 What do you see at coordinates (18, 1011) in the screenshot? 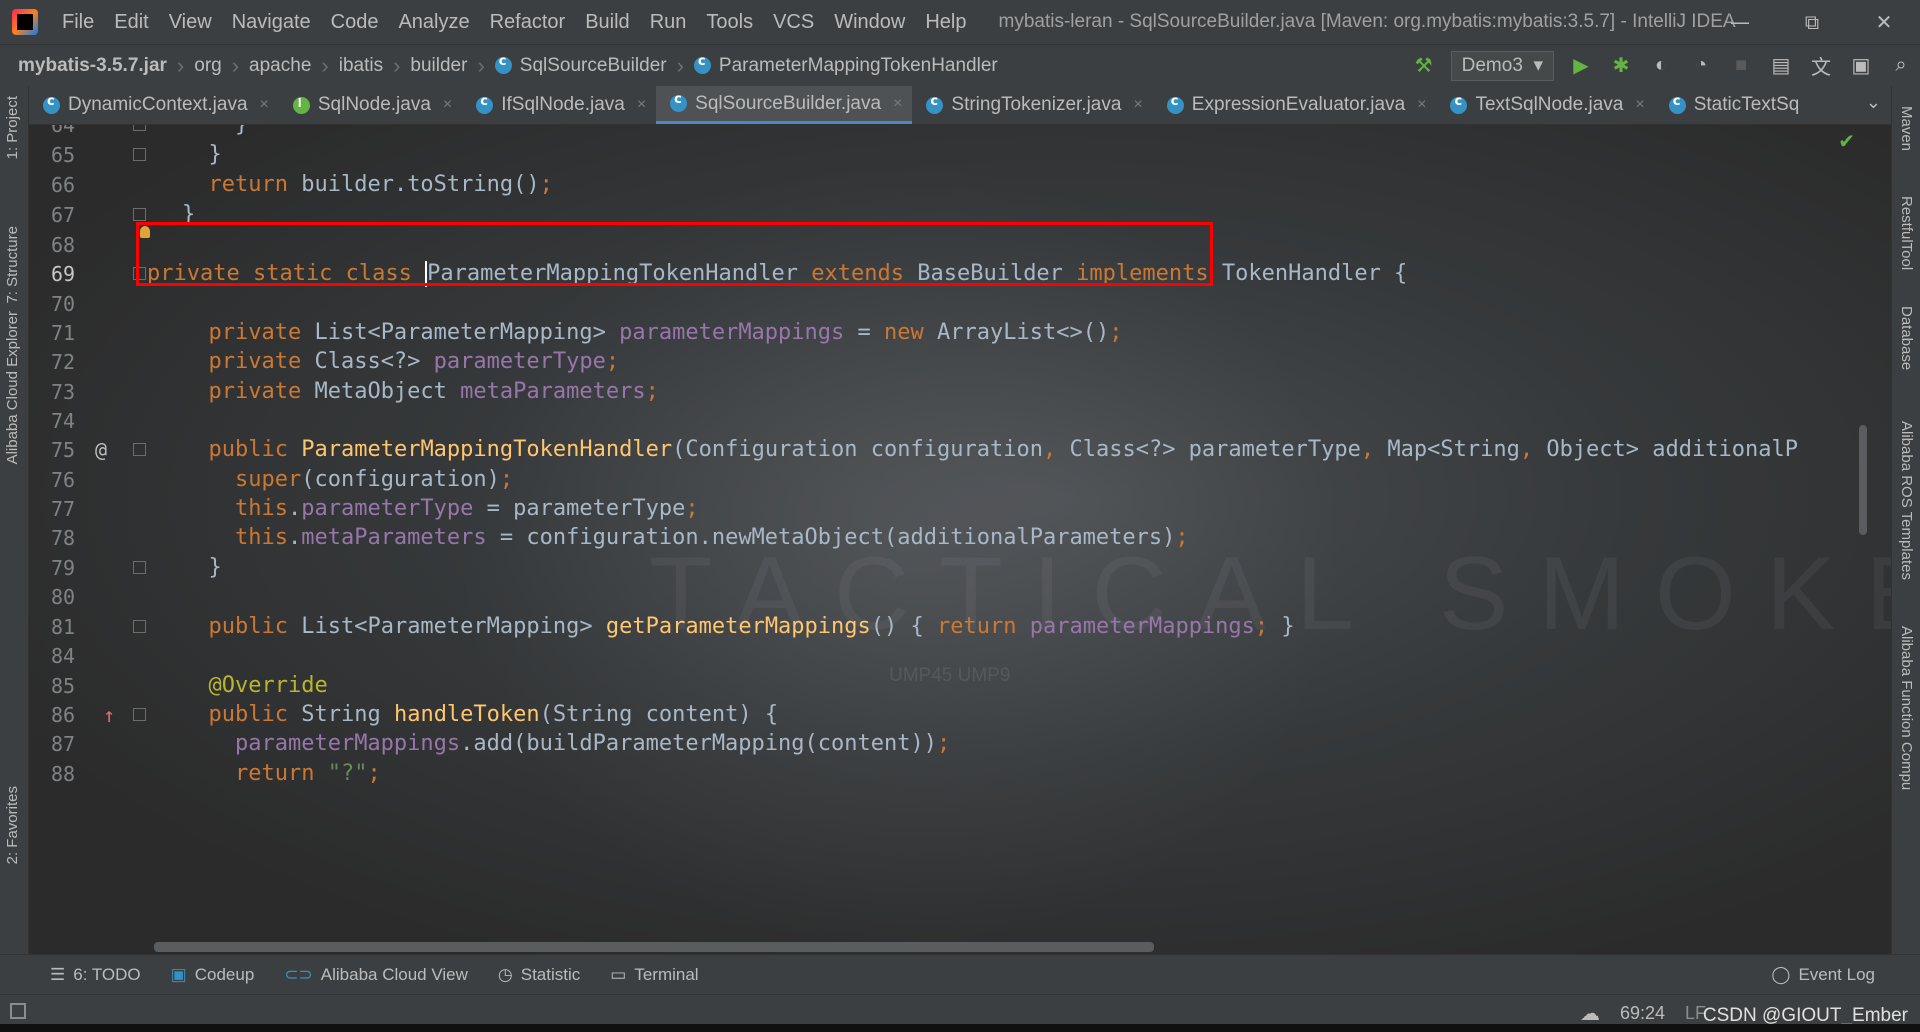
I see `tool-windows-toggle-icon` at bounding box center [18, 1011].